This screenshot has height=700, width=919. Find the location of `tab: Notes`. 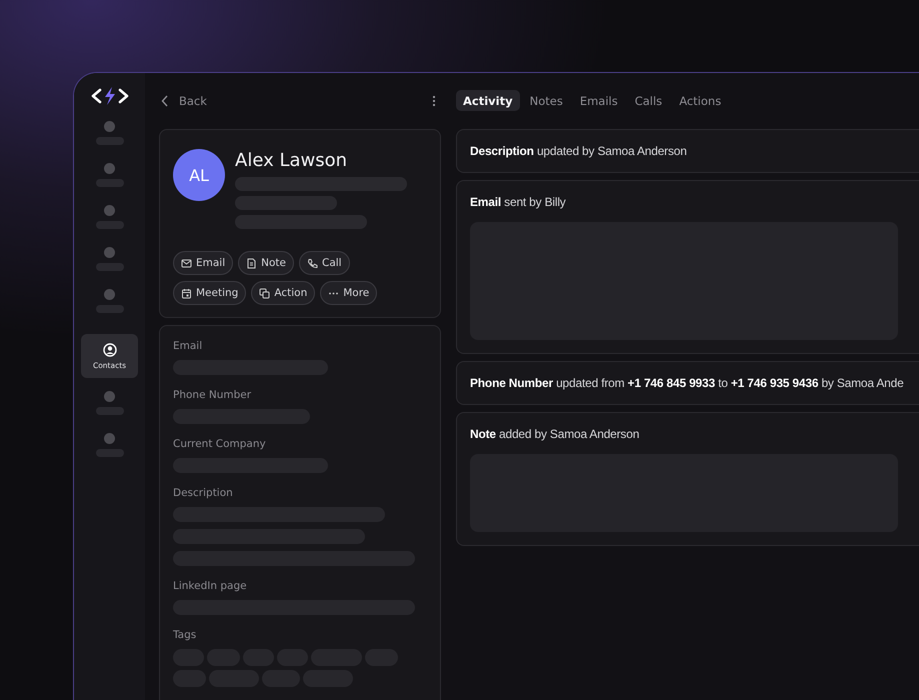

tab: Notes is located at coordinates (546, 100).